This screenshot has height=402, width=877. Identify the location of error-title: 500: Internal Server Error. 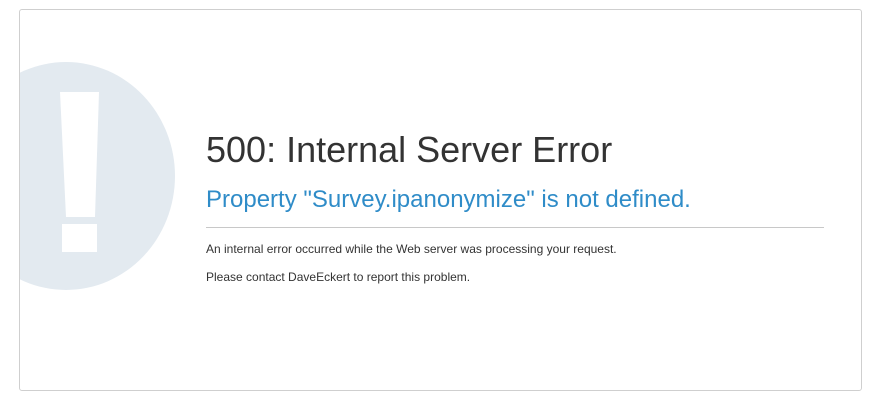
(409, 149).